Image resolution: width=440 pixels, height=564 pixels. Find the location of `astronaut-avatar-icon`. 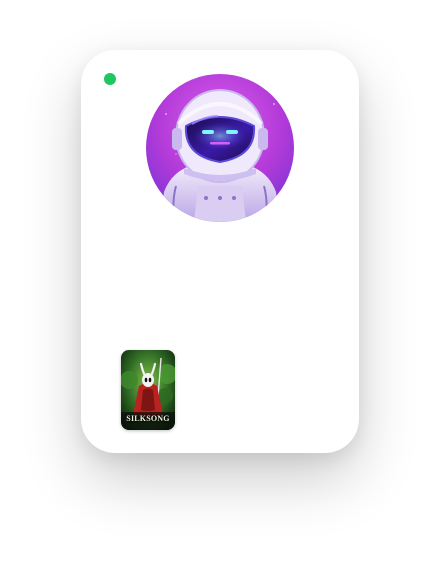

astronaut-avatar-icon is located at coordinates (220, 148).